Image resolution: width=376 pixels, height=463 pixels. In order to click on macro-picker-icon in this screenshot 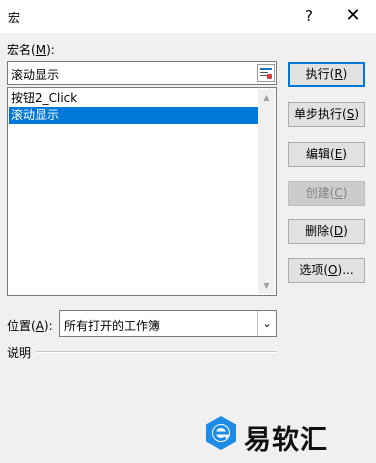, I will do `click(266, 73)`.